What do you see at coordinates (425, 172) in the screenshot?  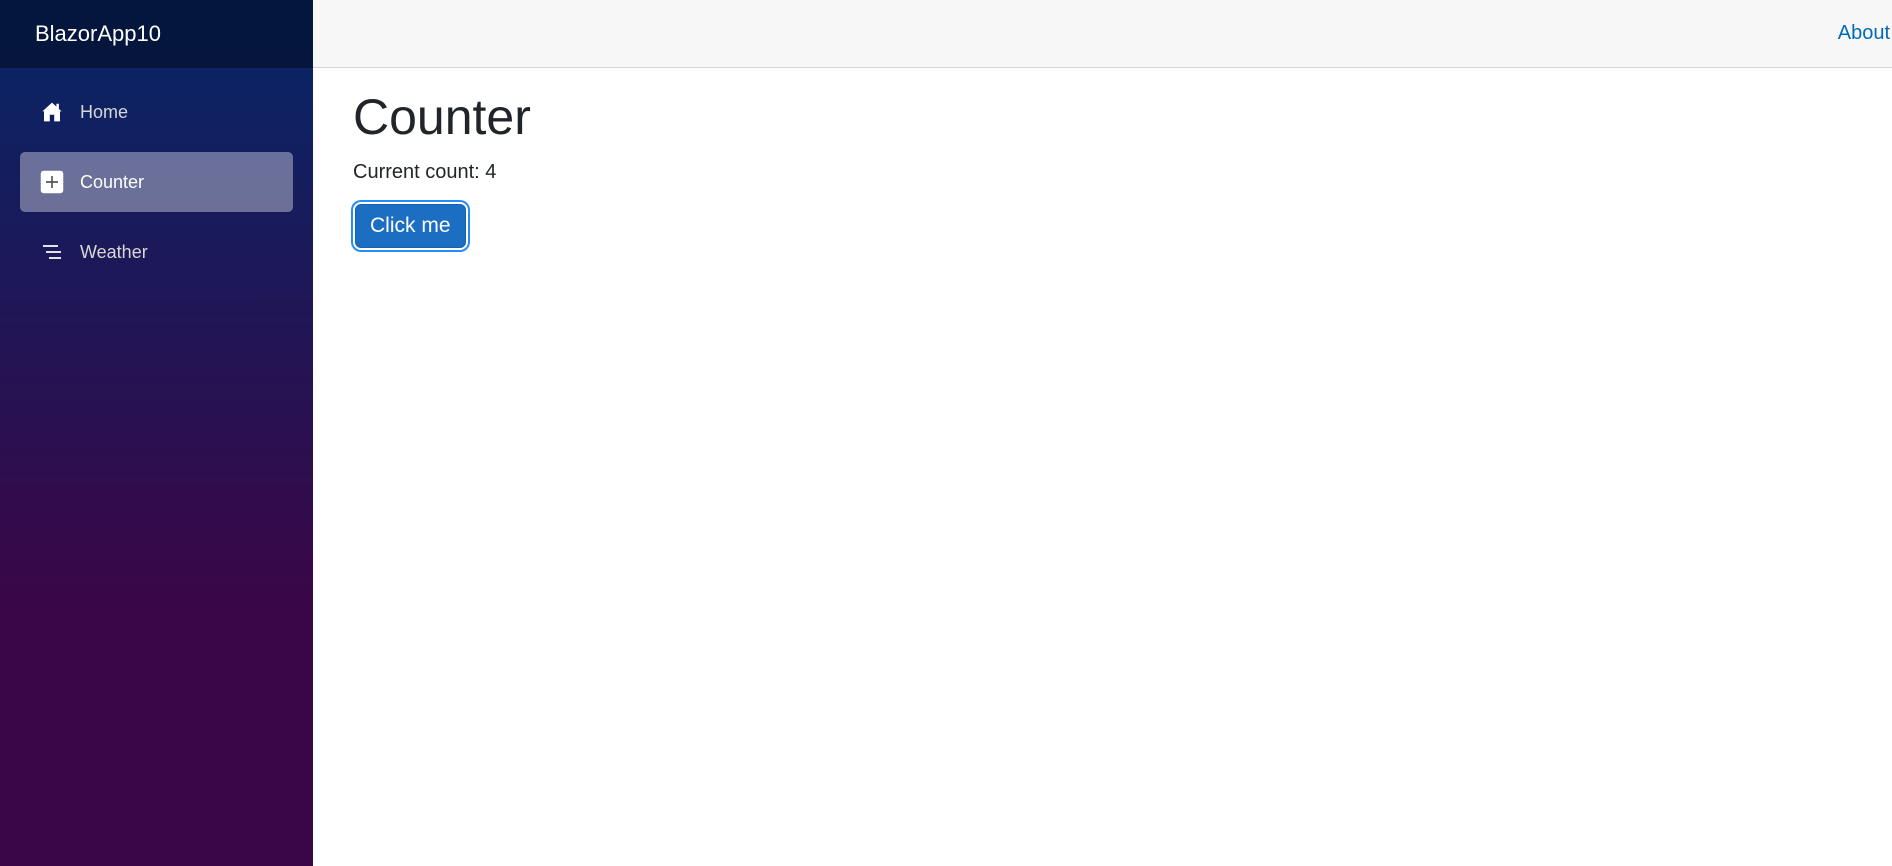 I see `count-status: Current count: 4` at bounding box center [425, 172].